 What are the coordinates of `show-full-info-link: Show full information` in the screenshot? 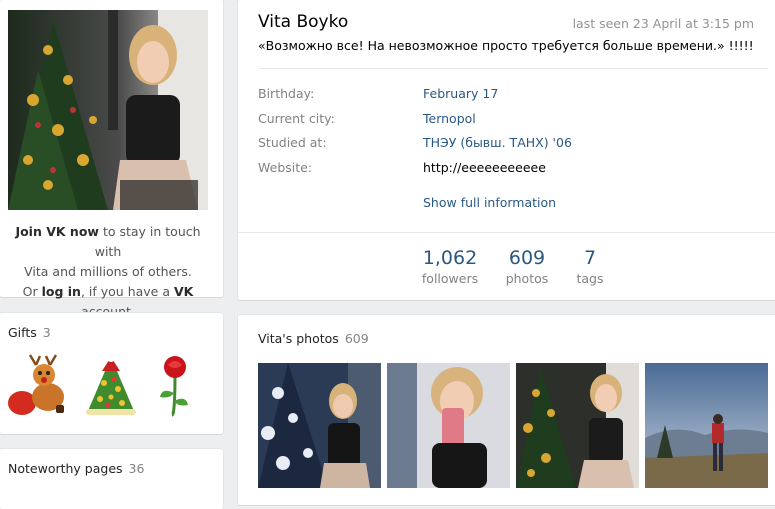 It's located at (489, 202).